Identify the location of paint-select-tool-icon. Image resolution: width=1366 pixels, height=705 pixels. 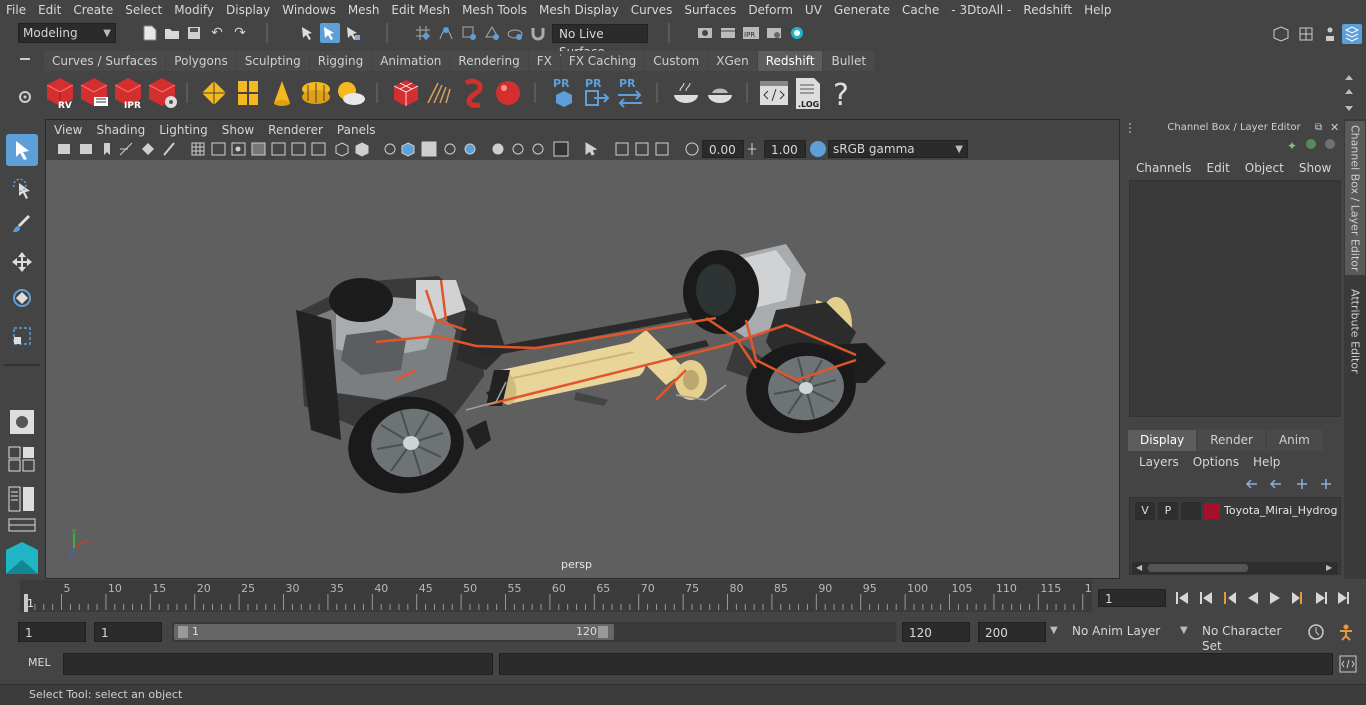
(22, 224).